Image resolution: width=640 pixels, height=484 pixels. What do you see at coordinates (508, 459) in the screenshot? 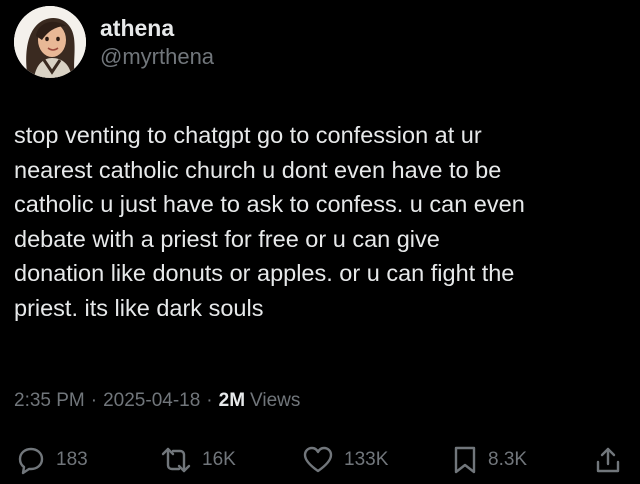
I see `bookmark-count: 8.3K` at bounding box center [508, 459].